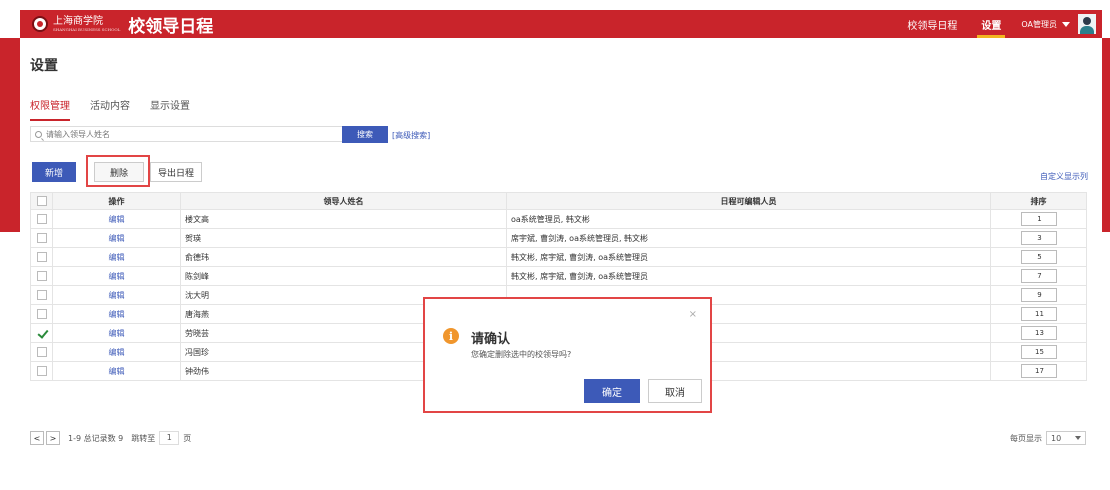 Image resolution: width=1110 pixels, height=490 pixels. I want to click on order-input: 3, so click(1038, 238).